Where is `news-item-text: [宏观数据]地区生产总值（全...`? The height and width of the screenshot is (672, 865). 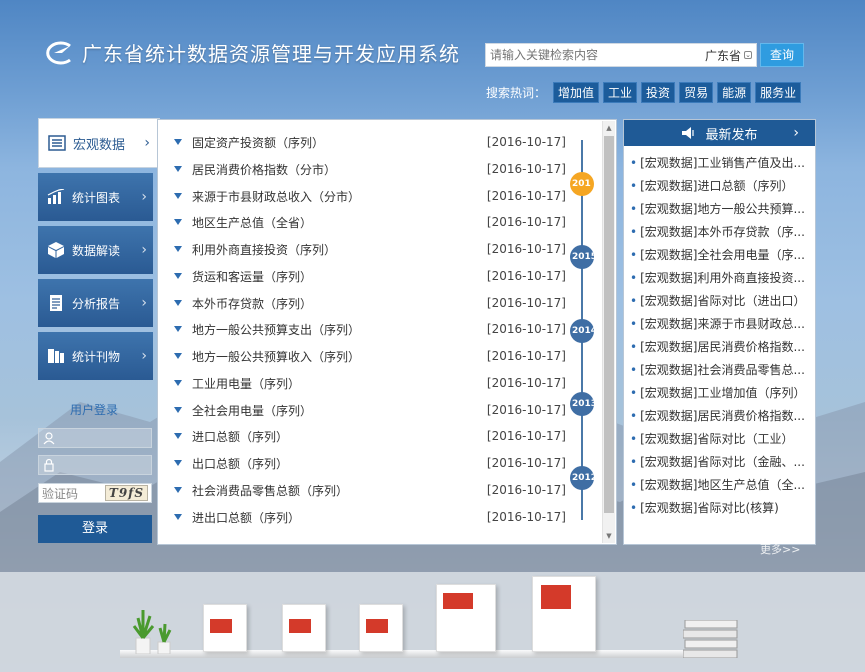
news-item-text: [宏观数据]地区生产总值（全... is located at coordinates (722, 485).